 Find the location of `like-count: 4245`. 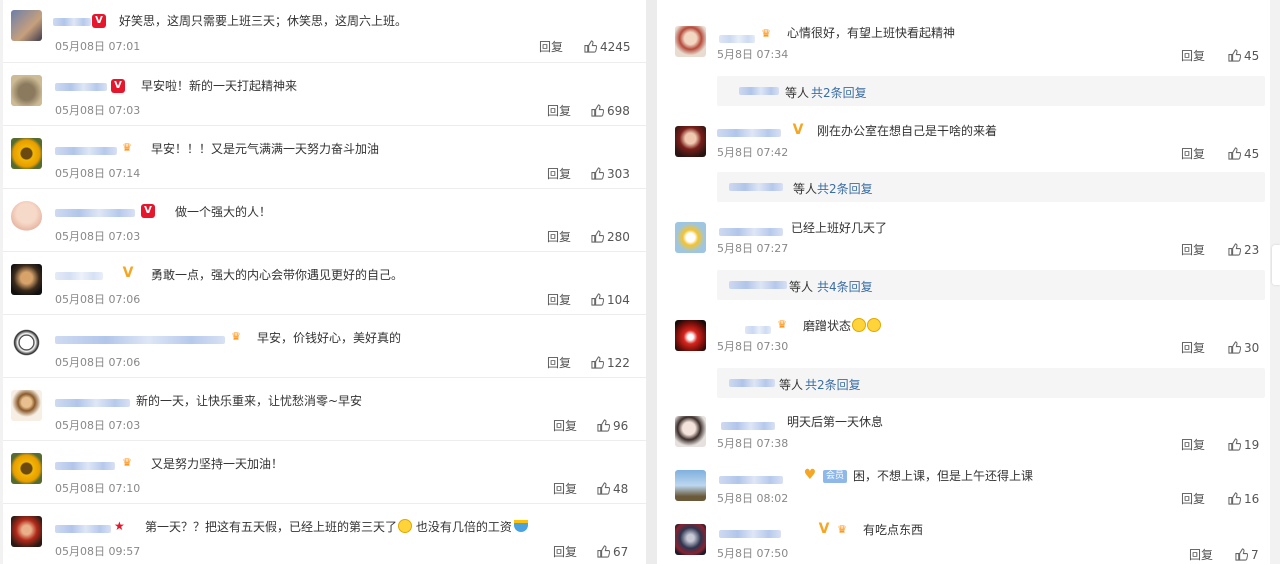

like-count: 4245 is located at coordinates (615, 47).